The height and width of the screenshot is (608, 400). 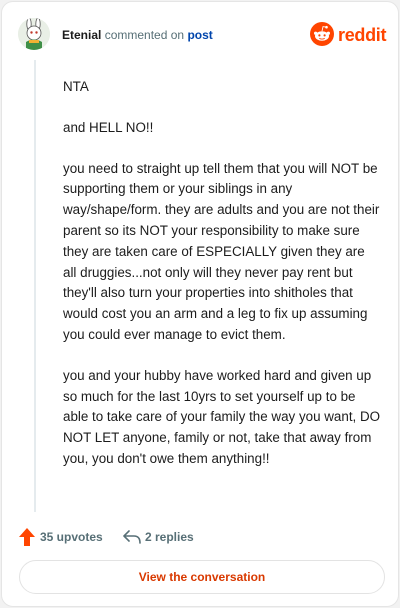 I want to click on view-conversation-button: View the conversation, so click(x=202, y=577).